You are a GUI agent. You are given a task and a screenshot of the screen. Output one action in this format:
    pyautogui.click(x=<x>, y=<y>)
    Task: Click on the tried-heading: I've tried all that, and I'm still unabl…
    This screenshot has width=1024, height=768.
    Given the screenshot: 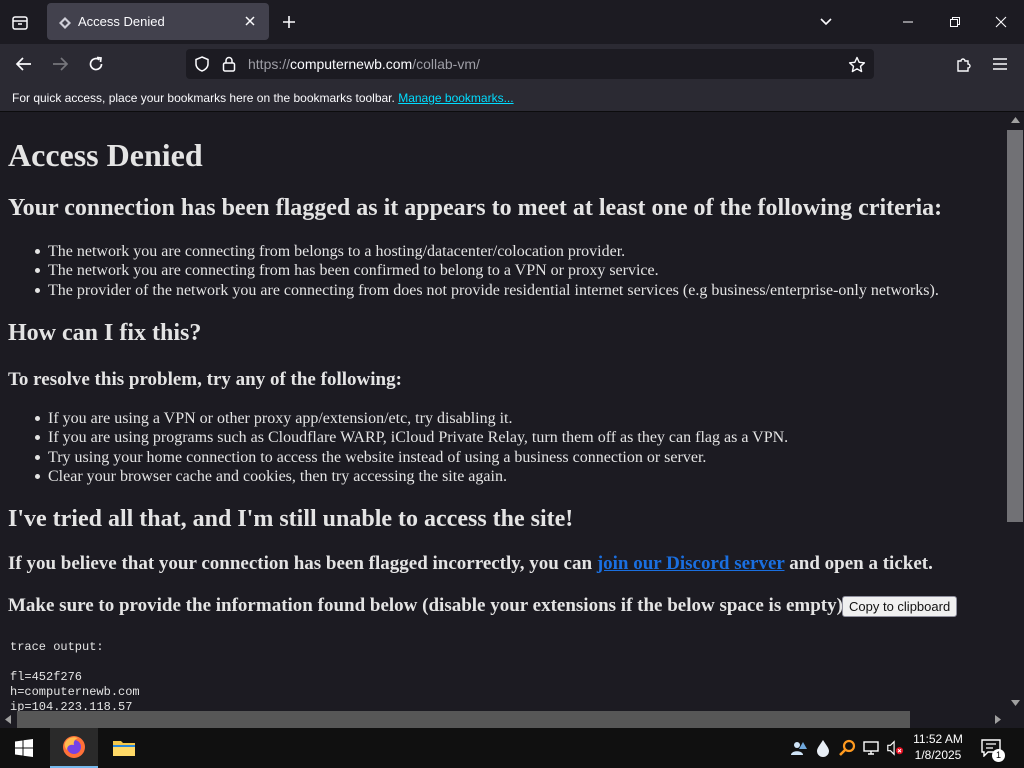 What is the action you would take?
    pyautogui.click(x=291, y=519)
    